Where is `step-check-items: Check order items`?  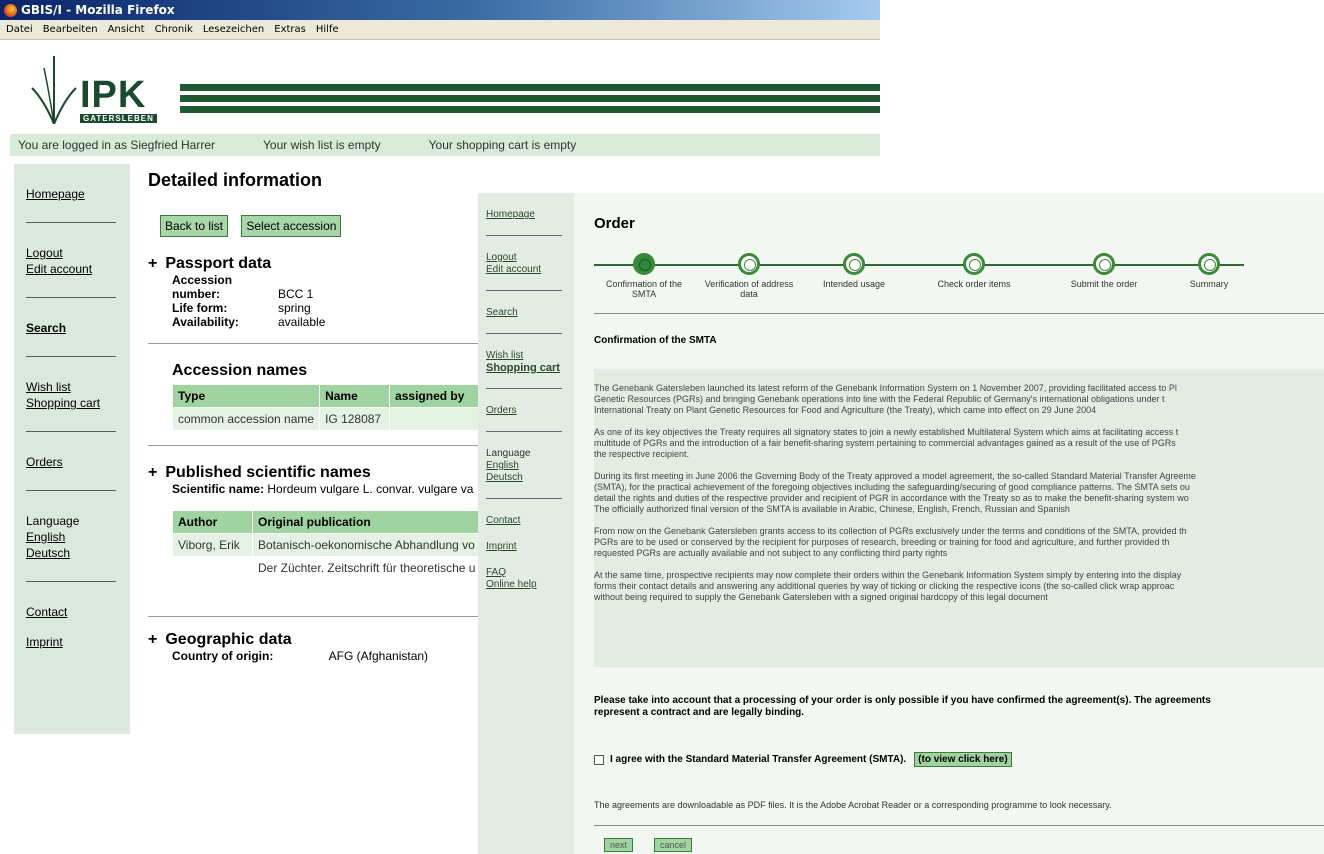
step-check-items: Check order items is located at coordinates (974, 271).